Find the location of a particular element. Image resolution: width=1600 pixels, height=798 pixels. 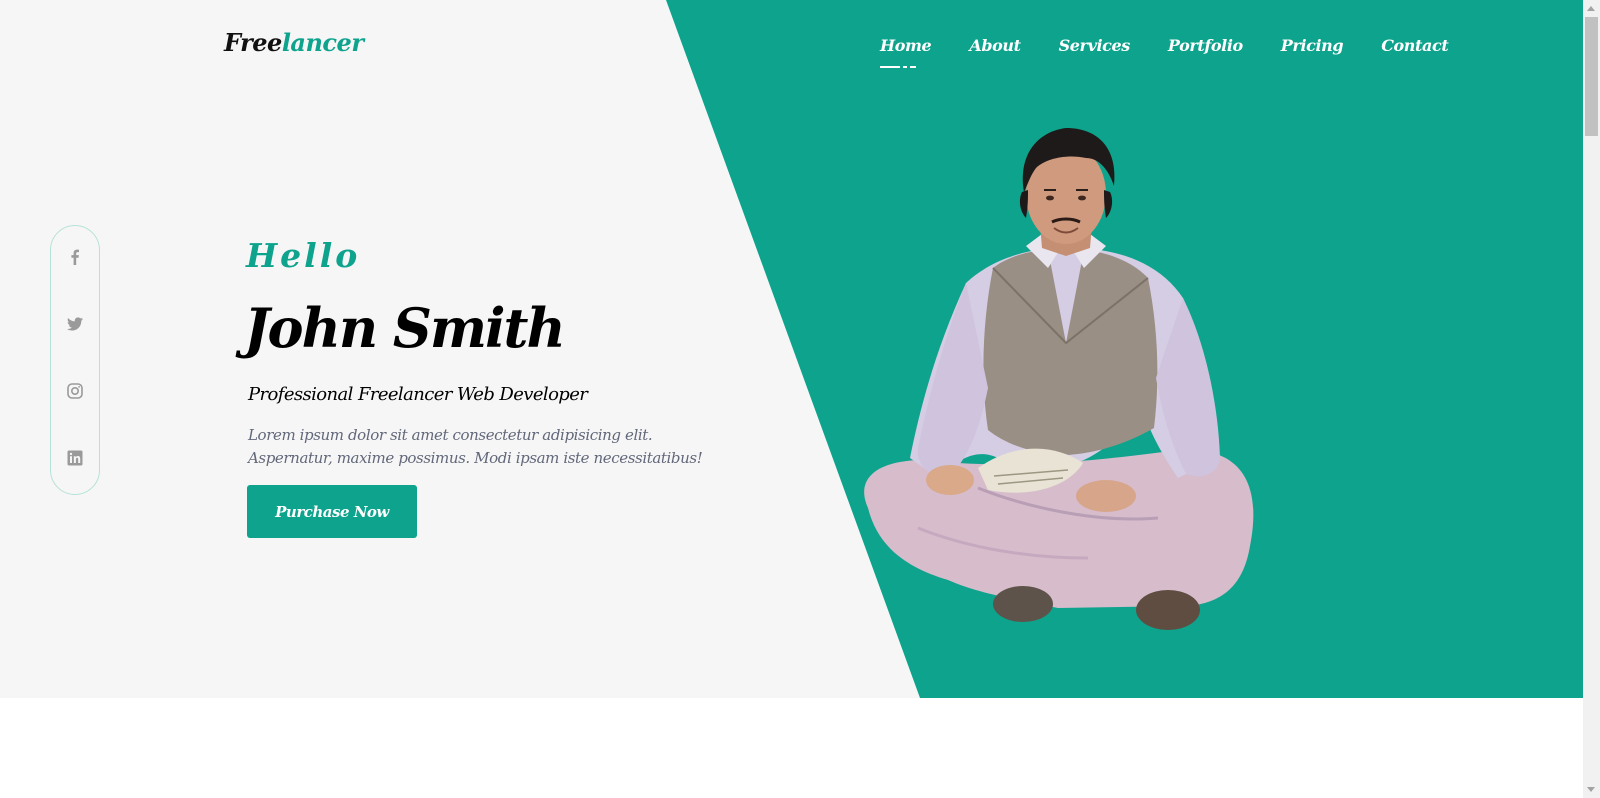

nav-about: About is located at coordinates (995, 45).